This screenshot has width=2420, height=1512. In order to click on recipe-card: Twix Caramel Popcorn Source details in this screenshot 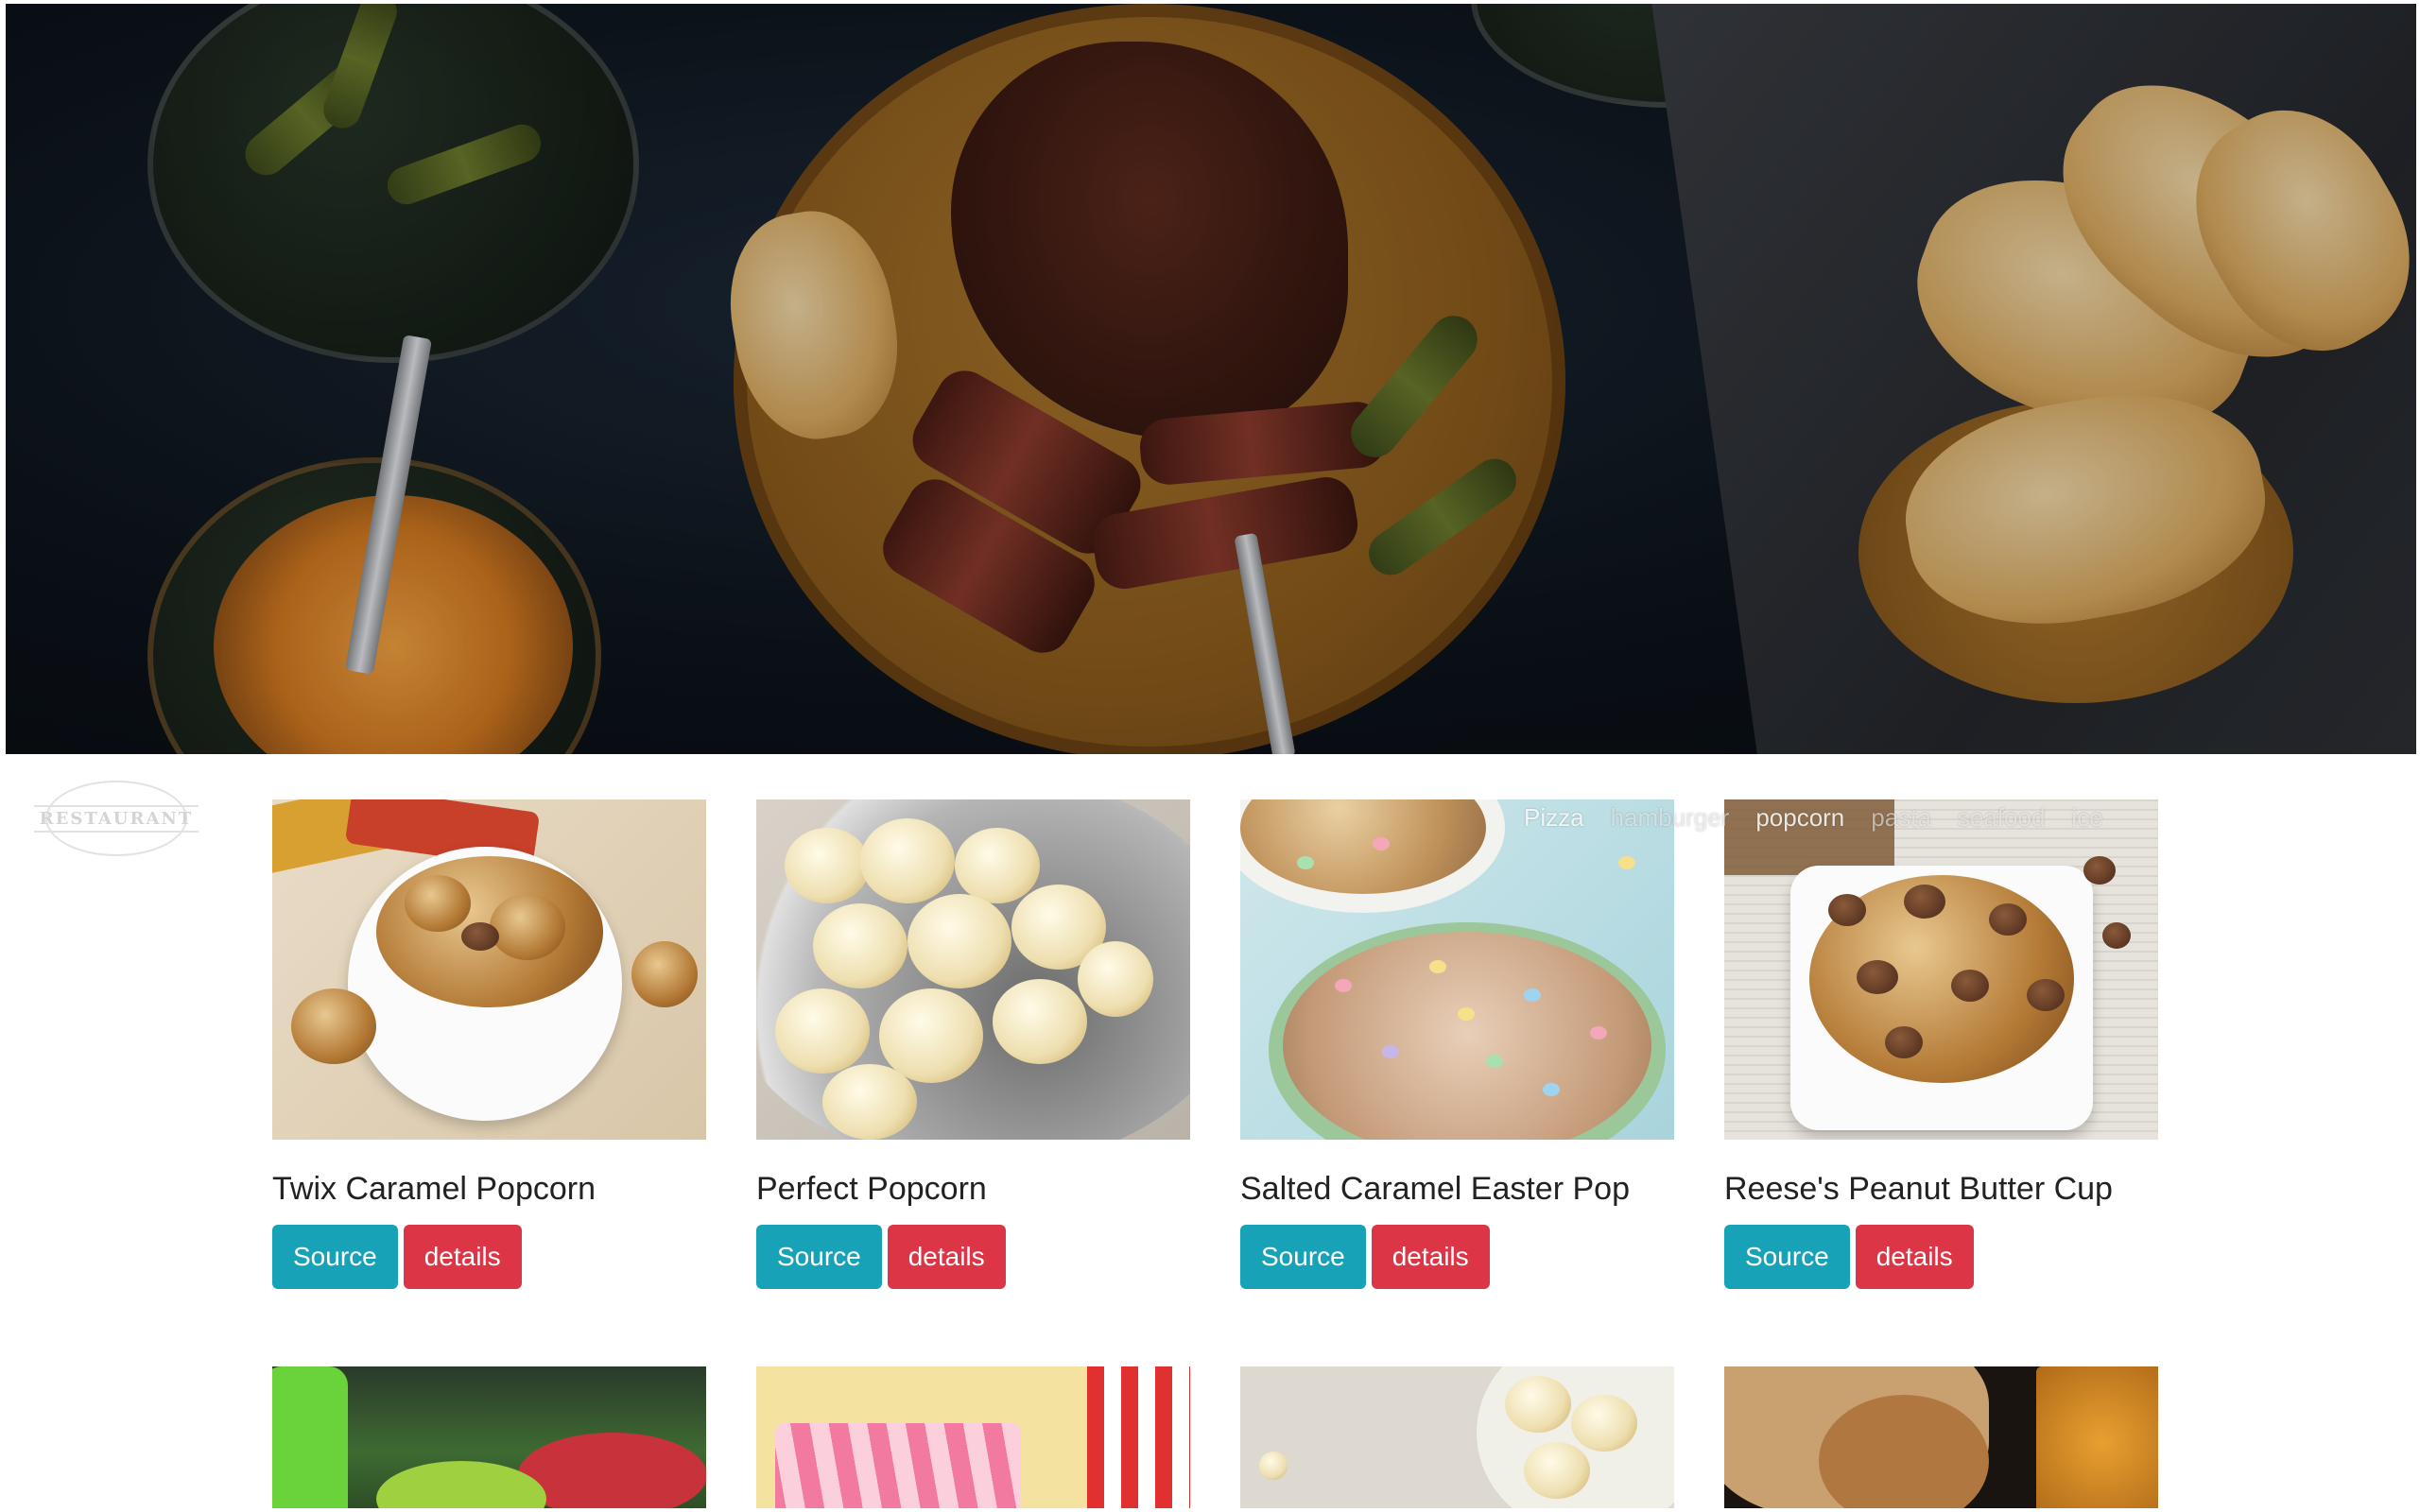, I will do `click(489, 1044)`.